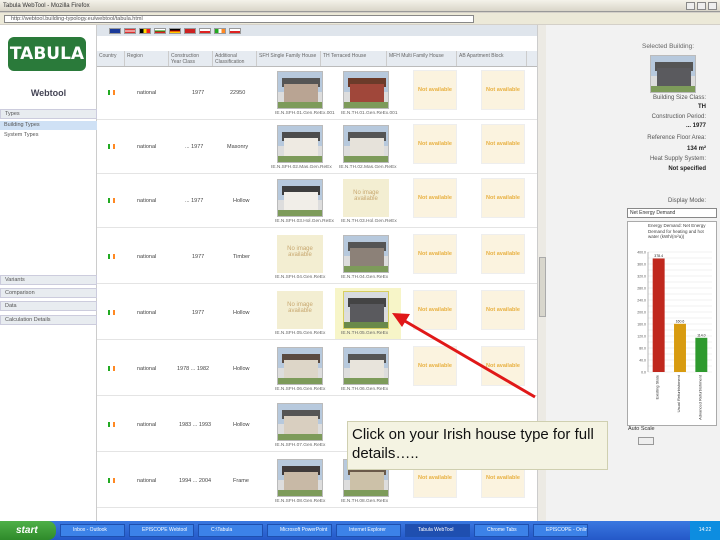 This screenshot has width=720, height=540. What do you see at coordinates (241, 369) in the screenshot?
I see `addl-cell: Hollow` at bounding box center [241, 369].